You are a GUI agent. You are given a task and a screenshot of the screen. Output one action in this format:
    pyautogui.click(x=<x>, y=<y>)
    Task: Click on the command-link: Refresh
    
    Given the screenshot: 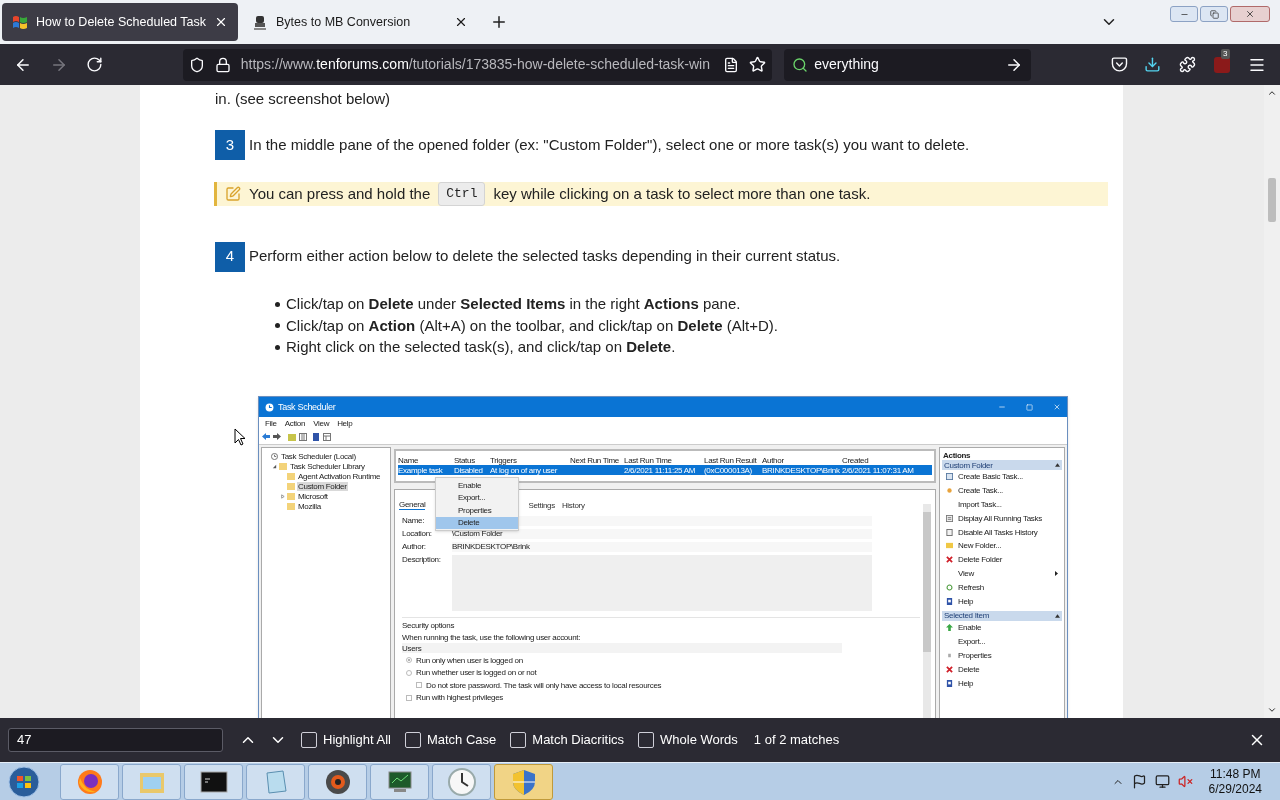 What is the action you would take?
    pyautogui.click(x=1002, y=587)
    